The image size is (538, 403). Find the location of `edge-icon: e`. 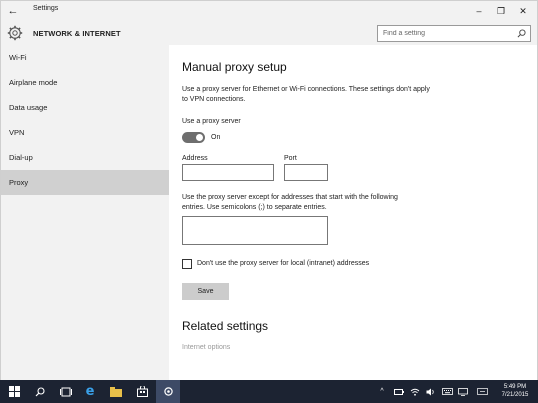

edge-icon: e is located at coordinates (90, 391).